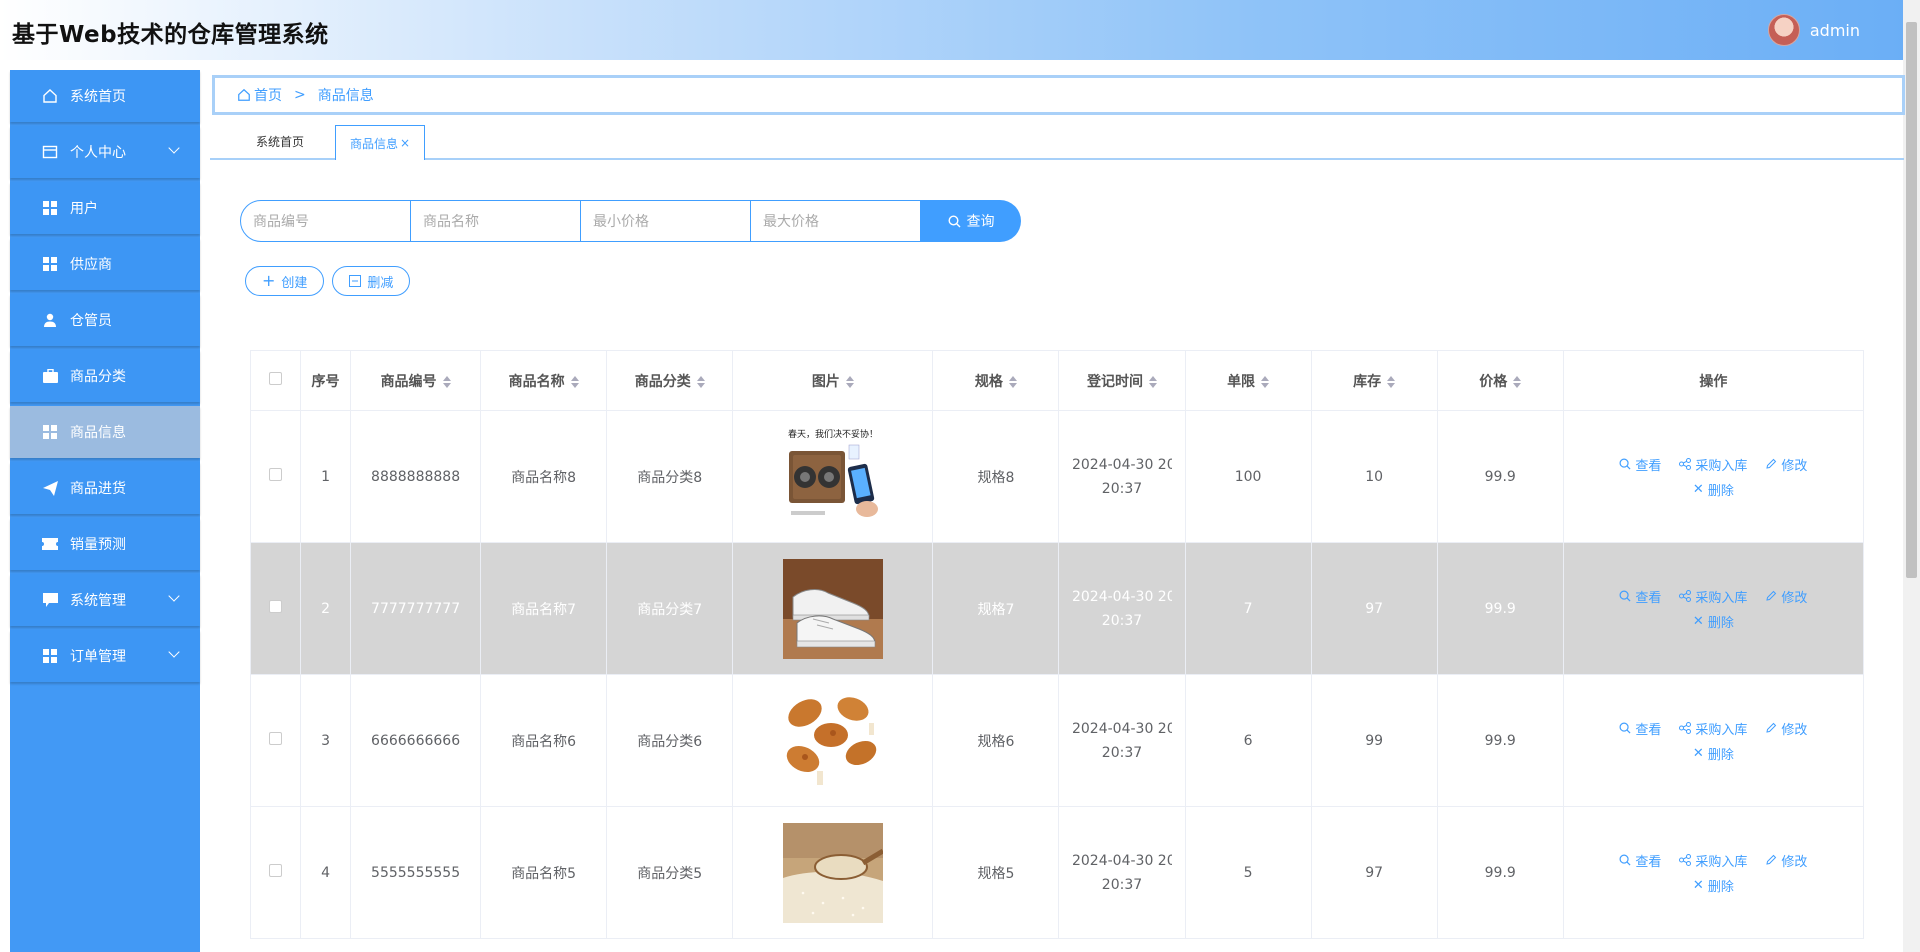 Image resolution: width=1920 pixels, height=952 pixels. I want to click on column-header-label: 商品编号, so click(408, 381).